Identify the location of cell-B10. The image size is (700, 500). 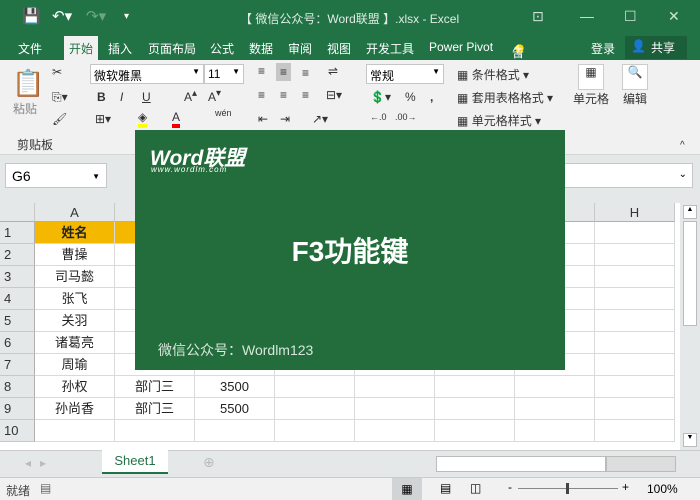
(155, 431).